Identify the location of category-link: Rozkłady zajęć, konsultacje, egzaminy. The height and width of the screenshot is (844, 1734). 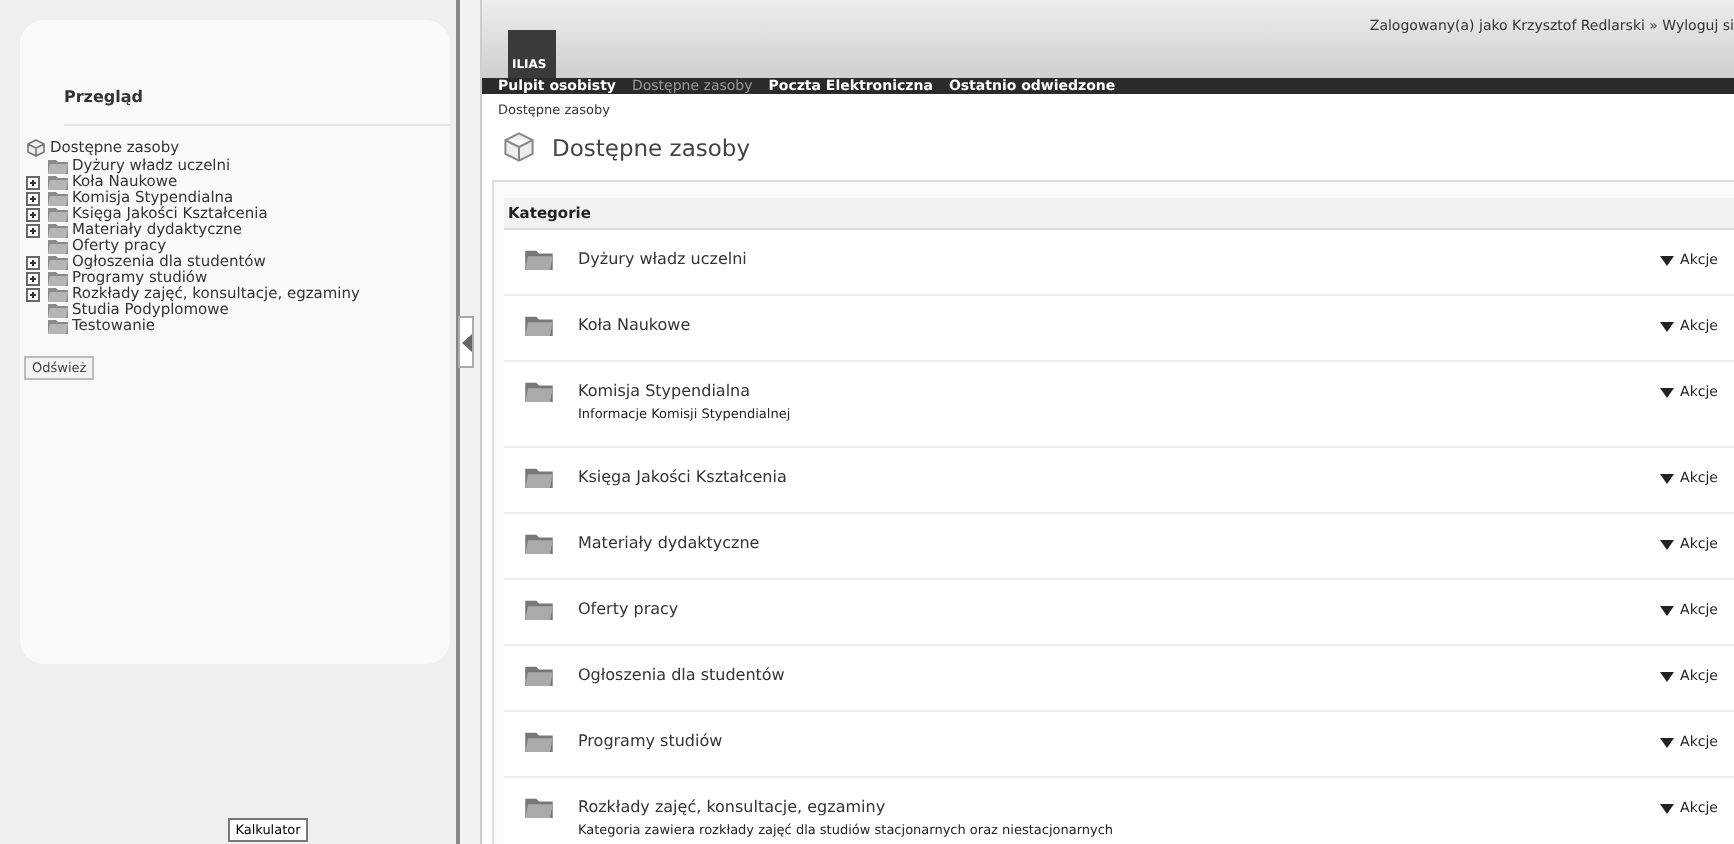
(1119, 807).